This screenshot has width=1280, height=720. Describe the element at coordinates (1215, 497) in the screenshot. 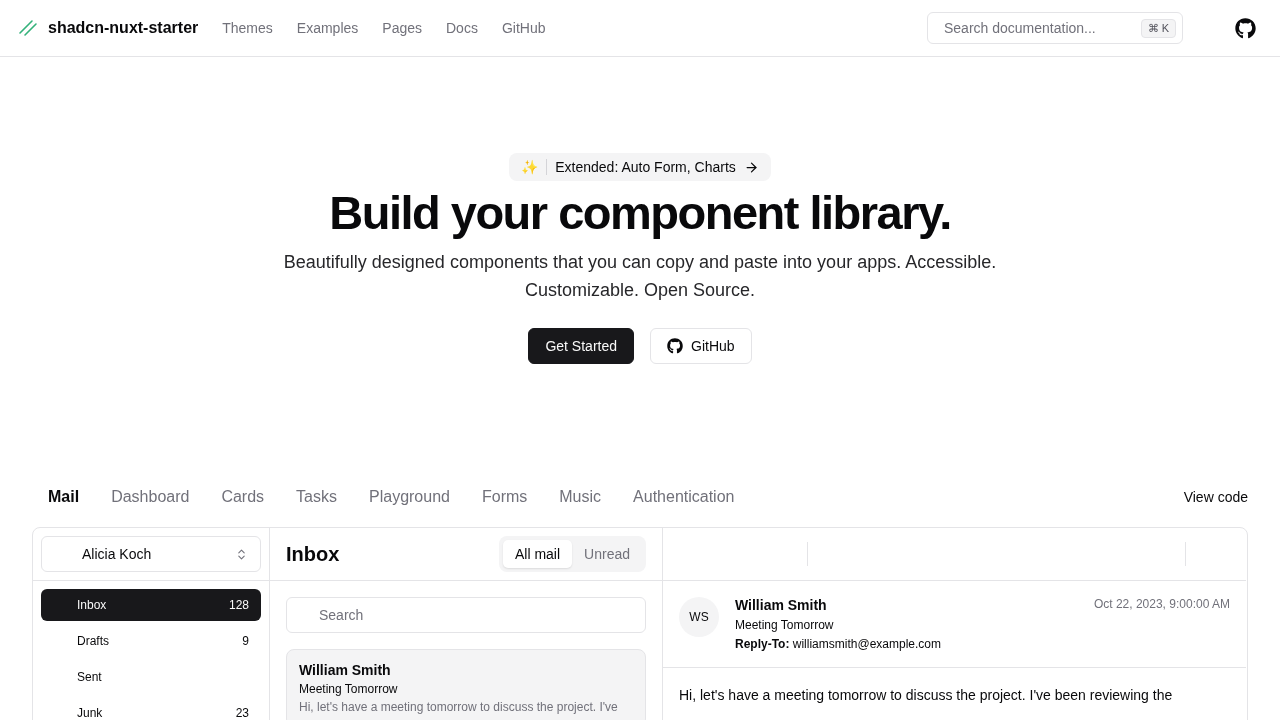

I see `view-code-link: View code` at that location.